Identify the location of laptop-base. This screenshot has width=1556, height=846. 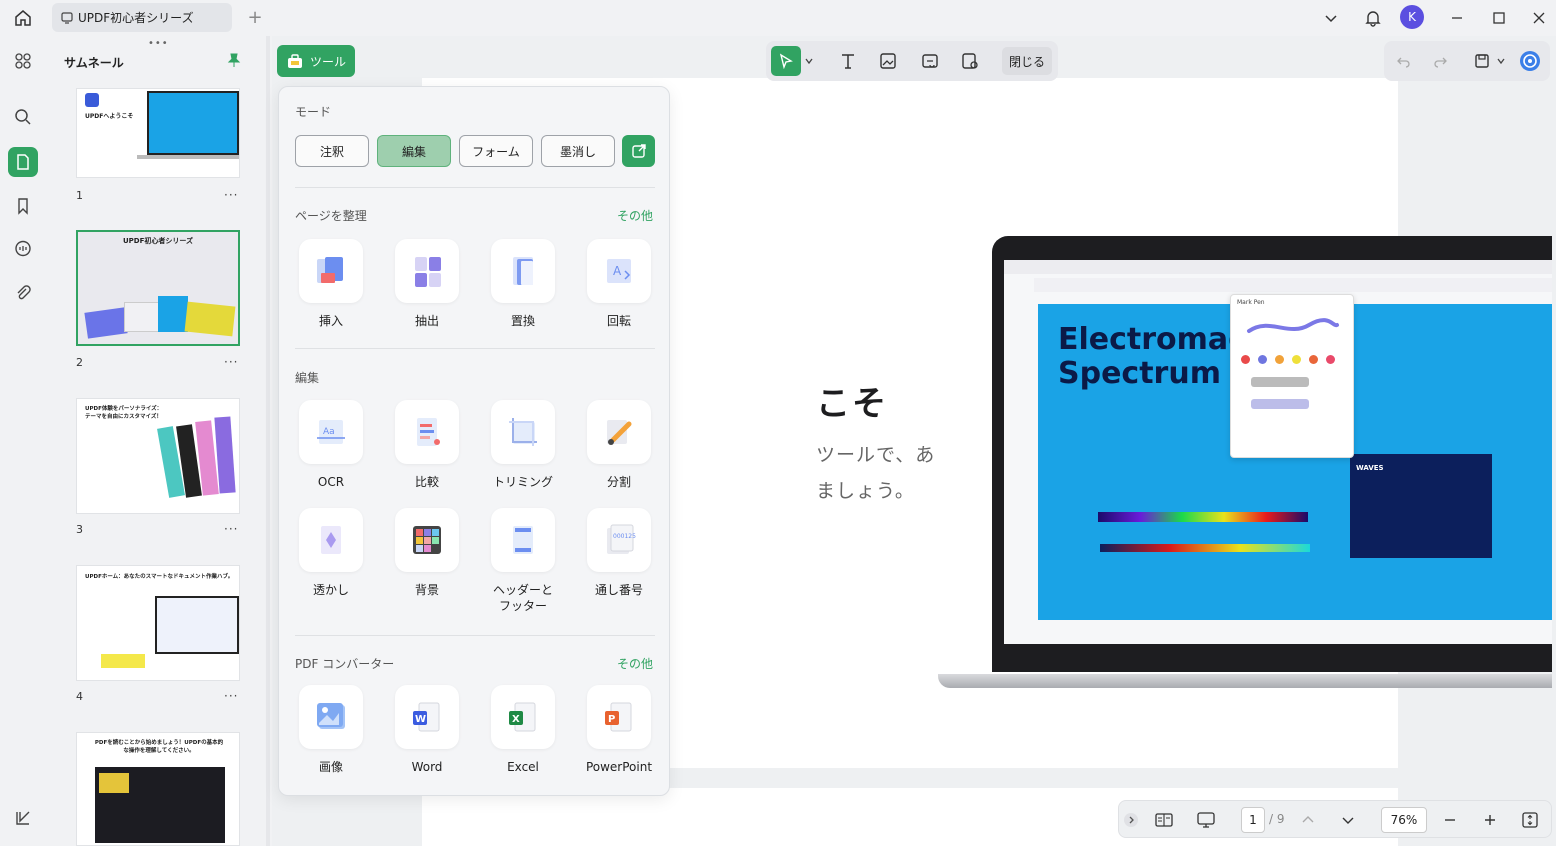
(1245, 681).